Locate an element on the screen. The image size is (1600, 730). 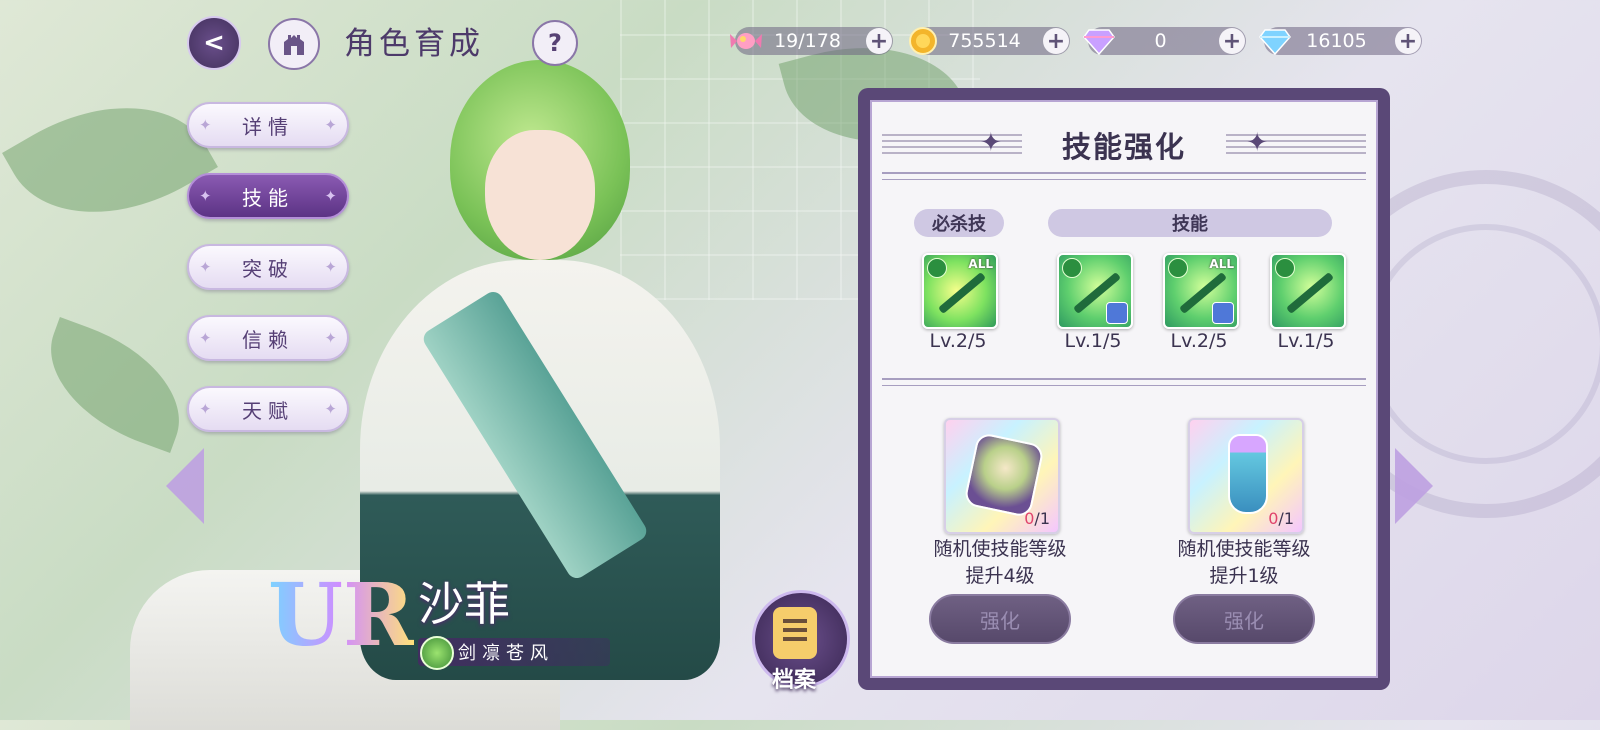
skills-tab: 技能 is located at coordinates (1190, 223).